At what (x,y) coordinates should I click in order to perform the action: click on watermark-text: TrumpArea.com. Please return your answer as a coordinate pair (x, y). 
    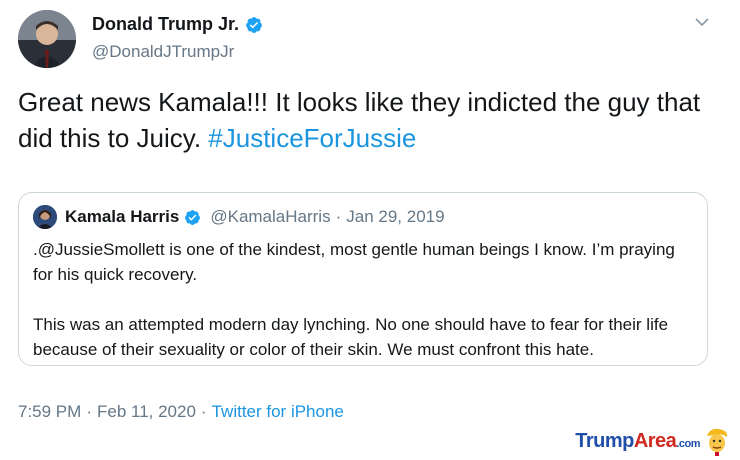
    Looking at the image, I should click on (637, 441).